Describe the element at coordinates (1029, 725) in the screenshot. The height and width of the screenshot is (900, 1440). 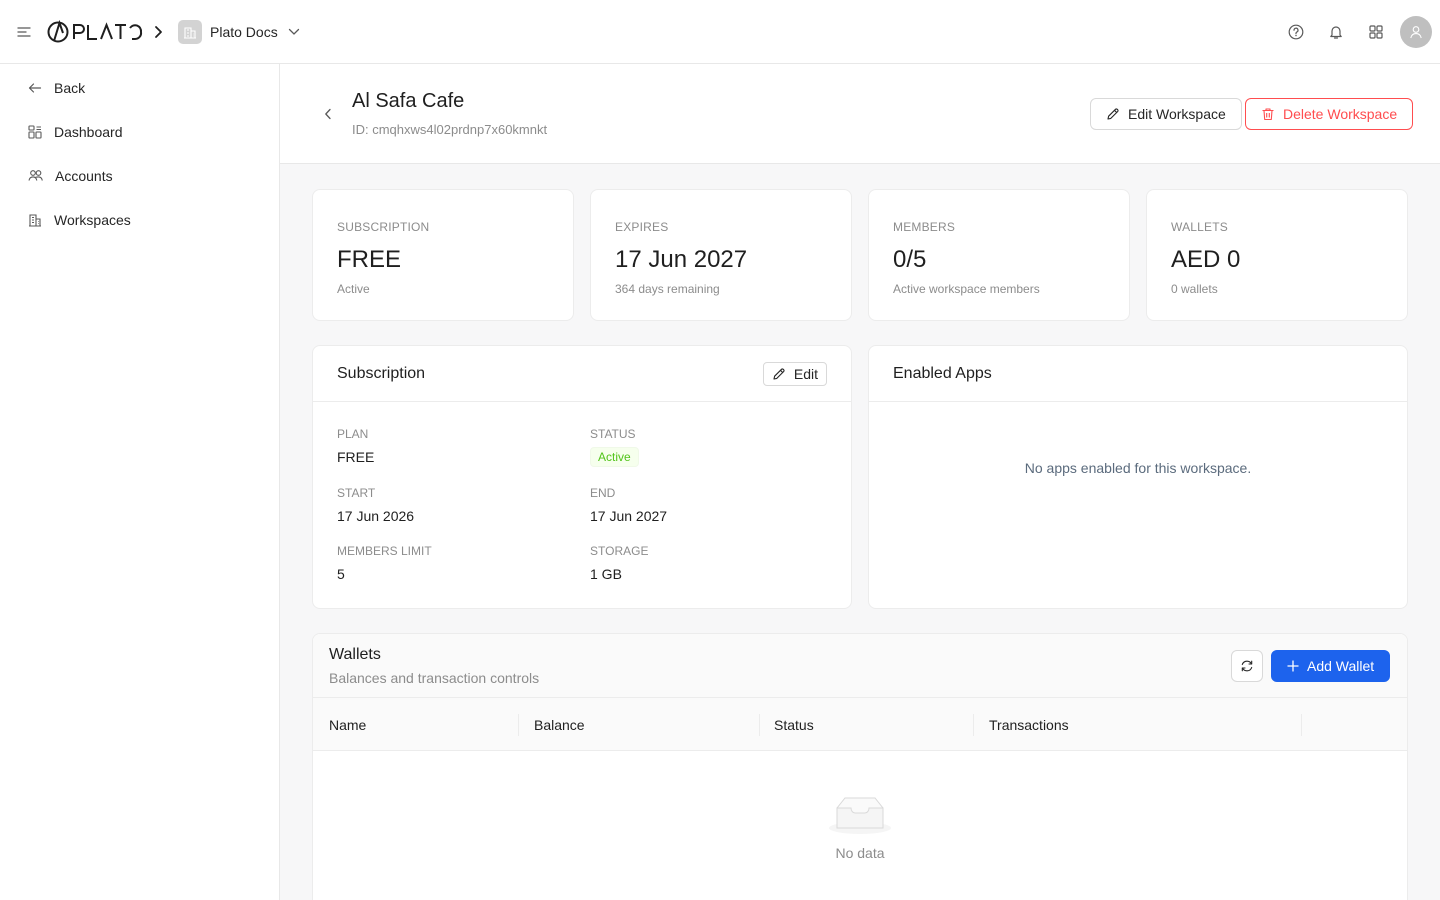
I see `column-header-transactions: Transactions` at that location.